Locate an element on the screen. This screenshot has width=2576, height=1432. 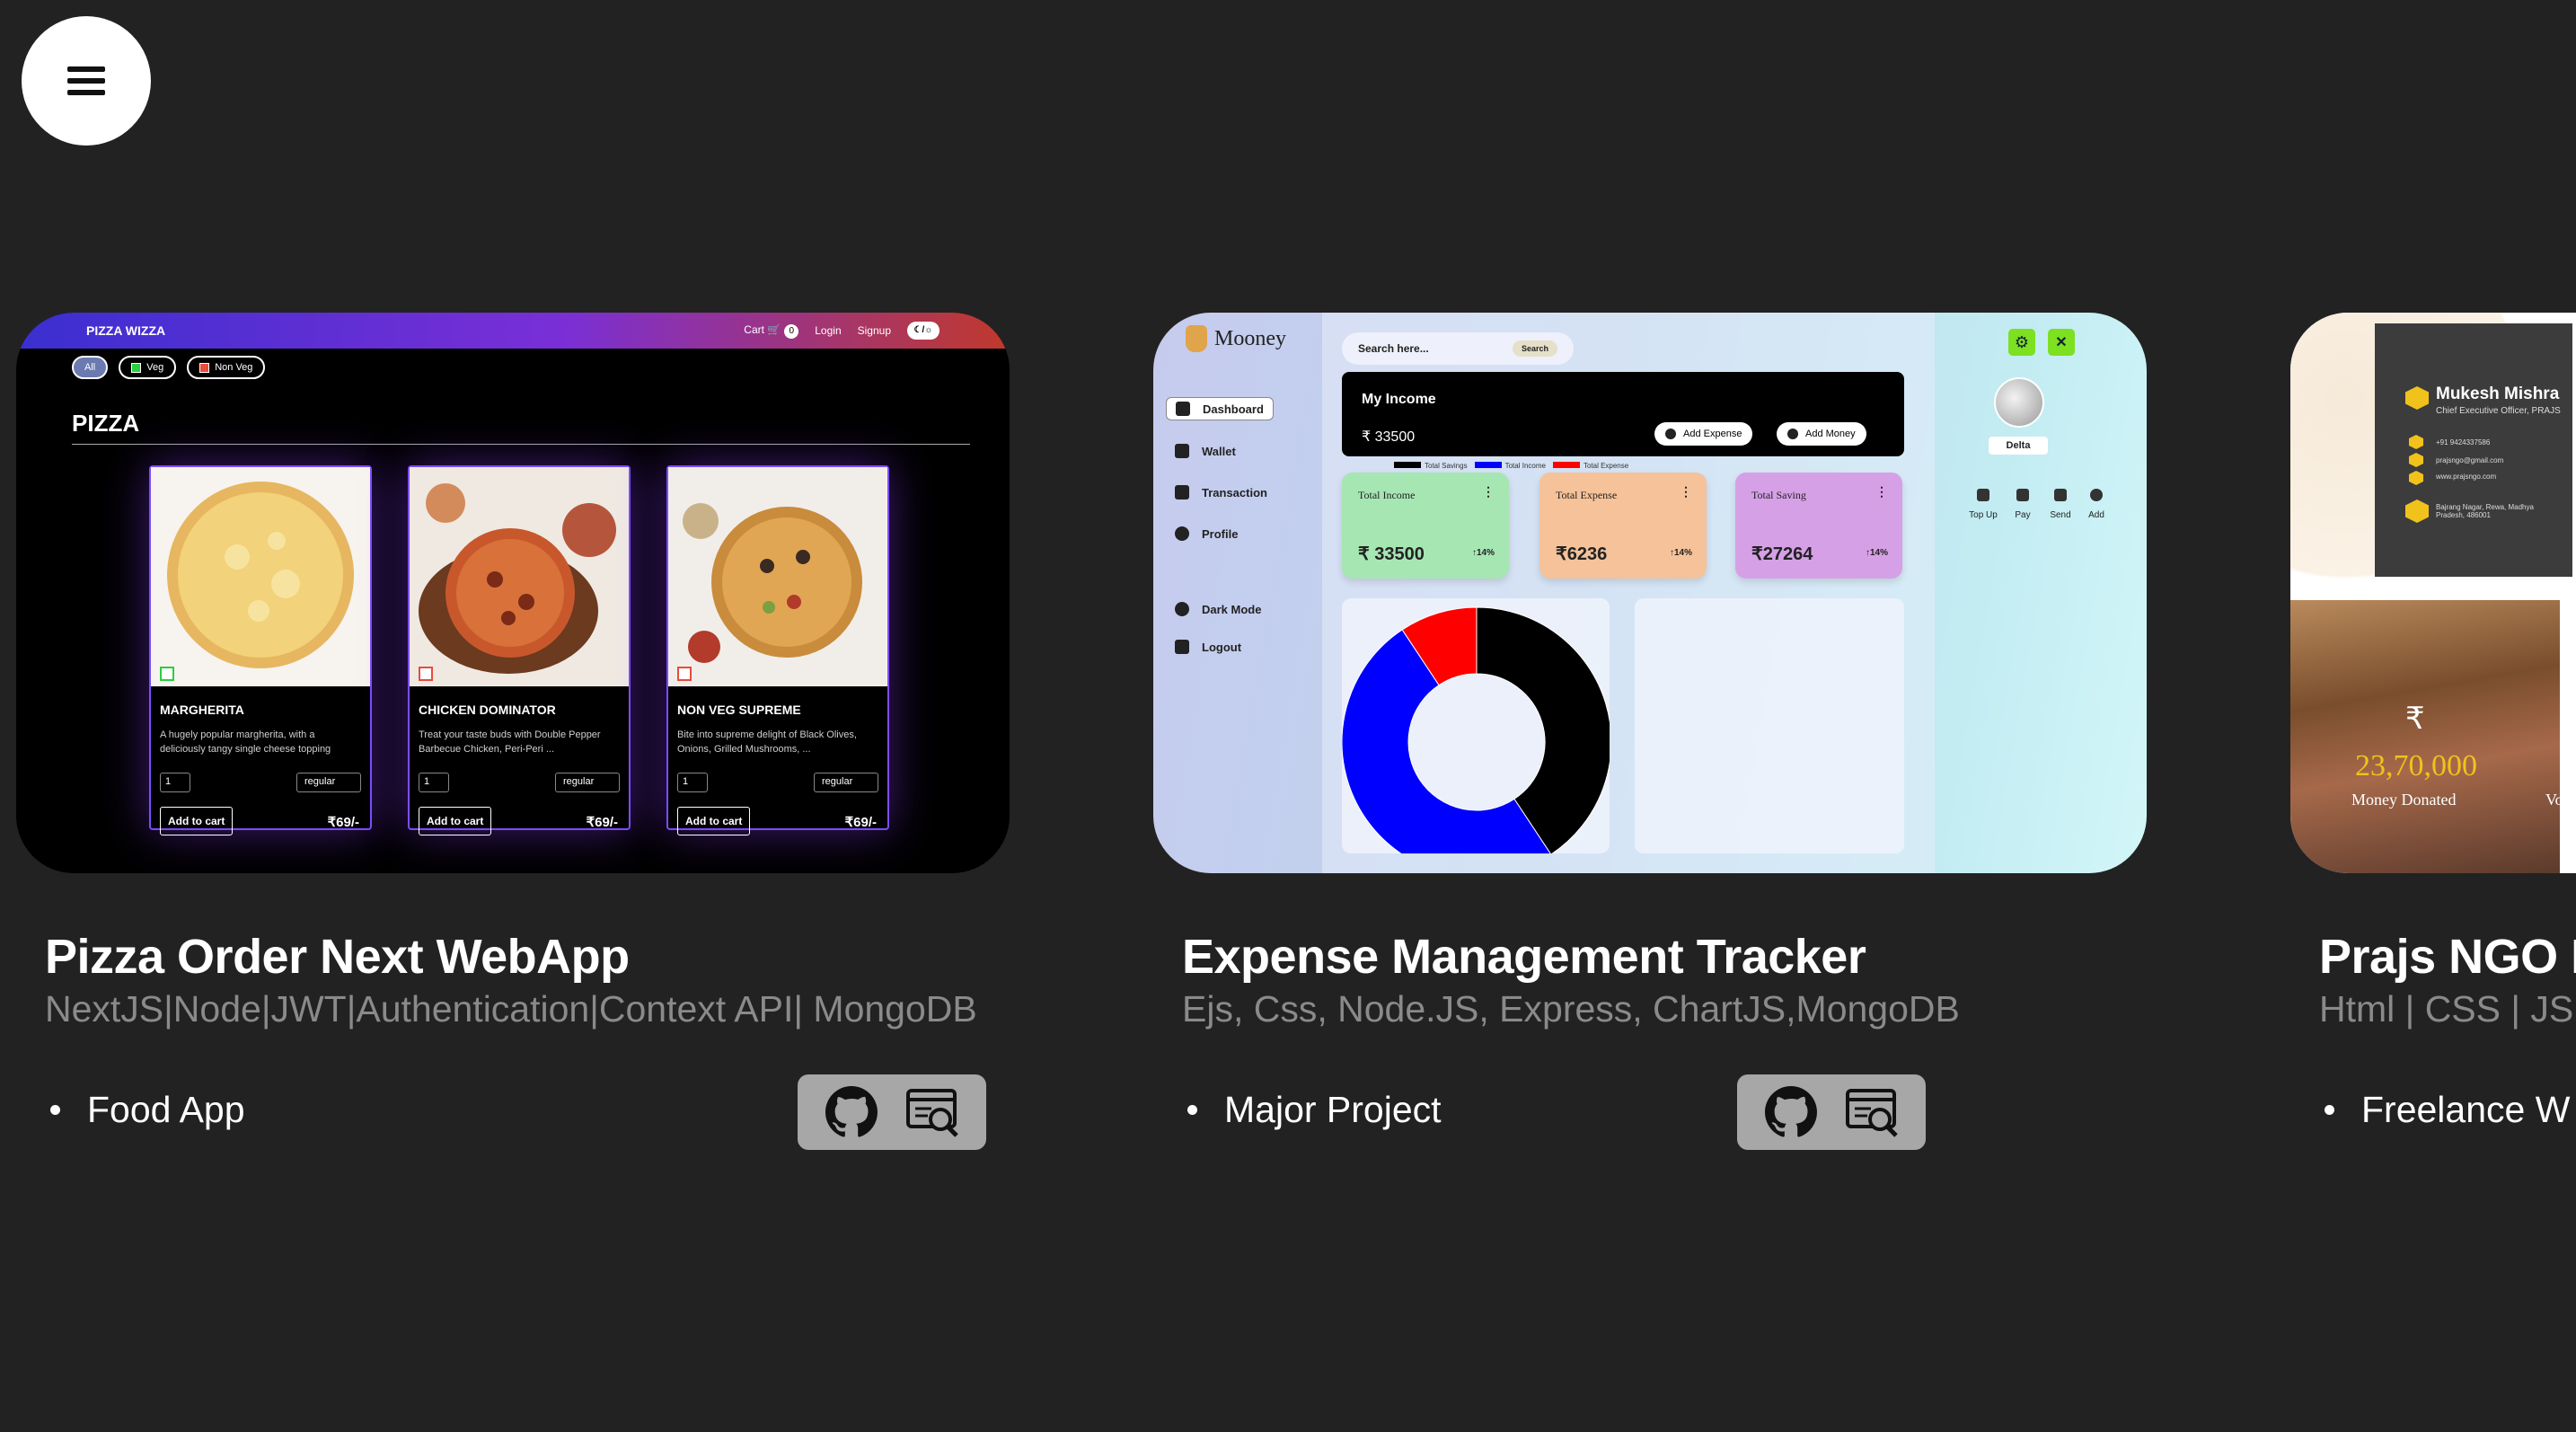
donut-chart is located at coordinates (1476, 739).